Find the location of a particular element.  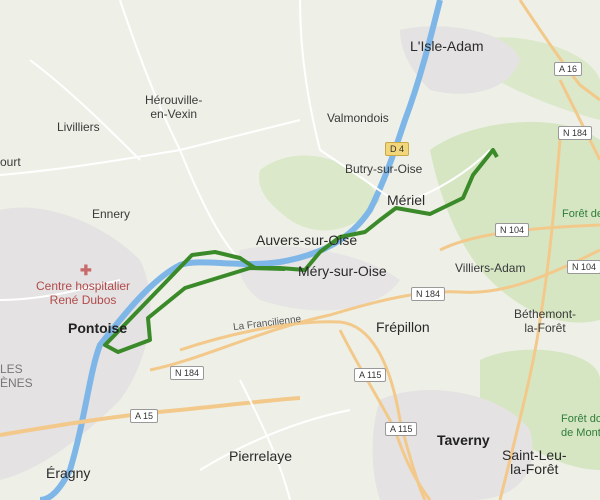

place-livilliers: Livilliers is located at coordinates (78, 127).